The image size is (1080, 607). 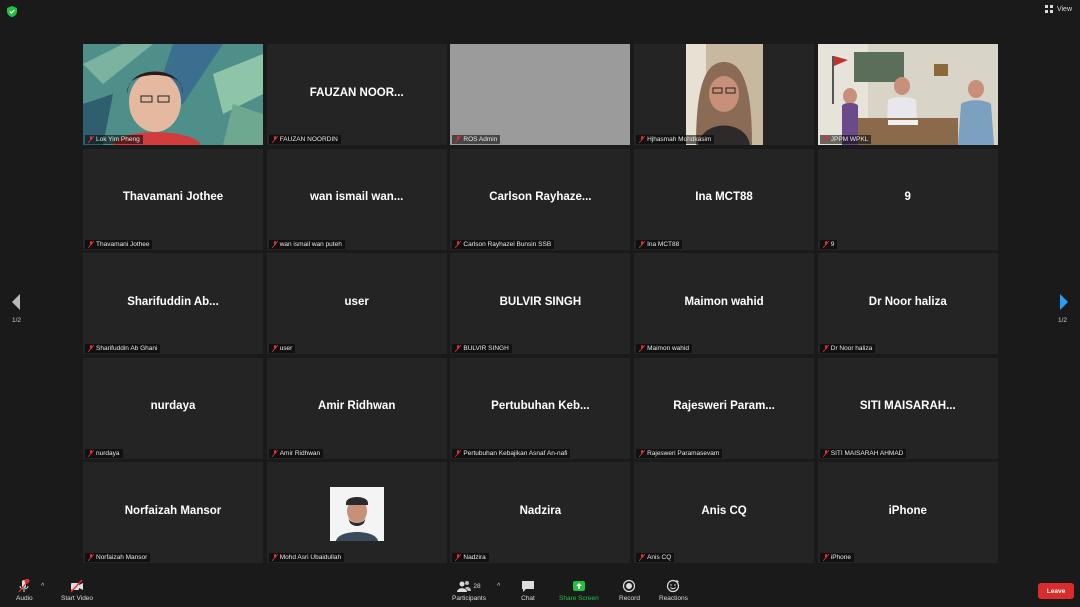 I want to click on record-button: Record, so click(x=629, y=590).